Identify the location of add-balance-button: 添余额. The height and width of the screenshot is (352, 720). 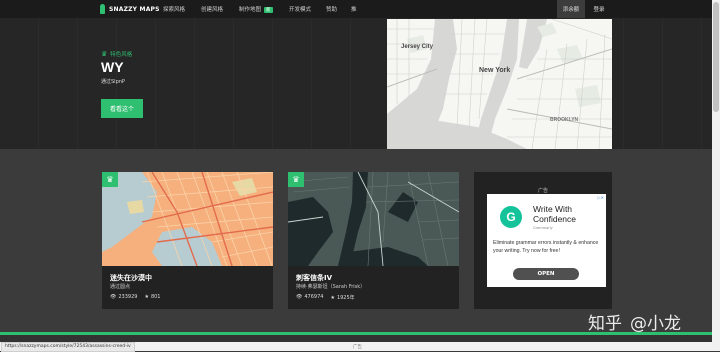
(571, 9).